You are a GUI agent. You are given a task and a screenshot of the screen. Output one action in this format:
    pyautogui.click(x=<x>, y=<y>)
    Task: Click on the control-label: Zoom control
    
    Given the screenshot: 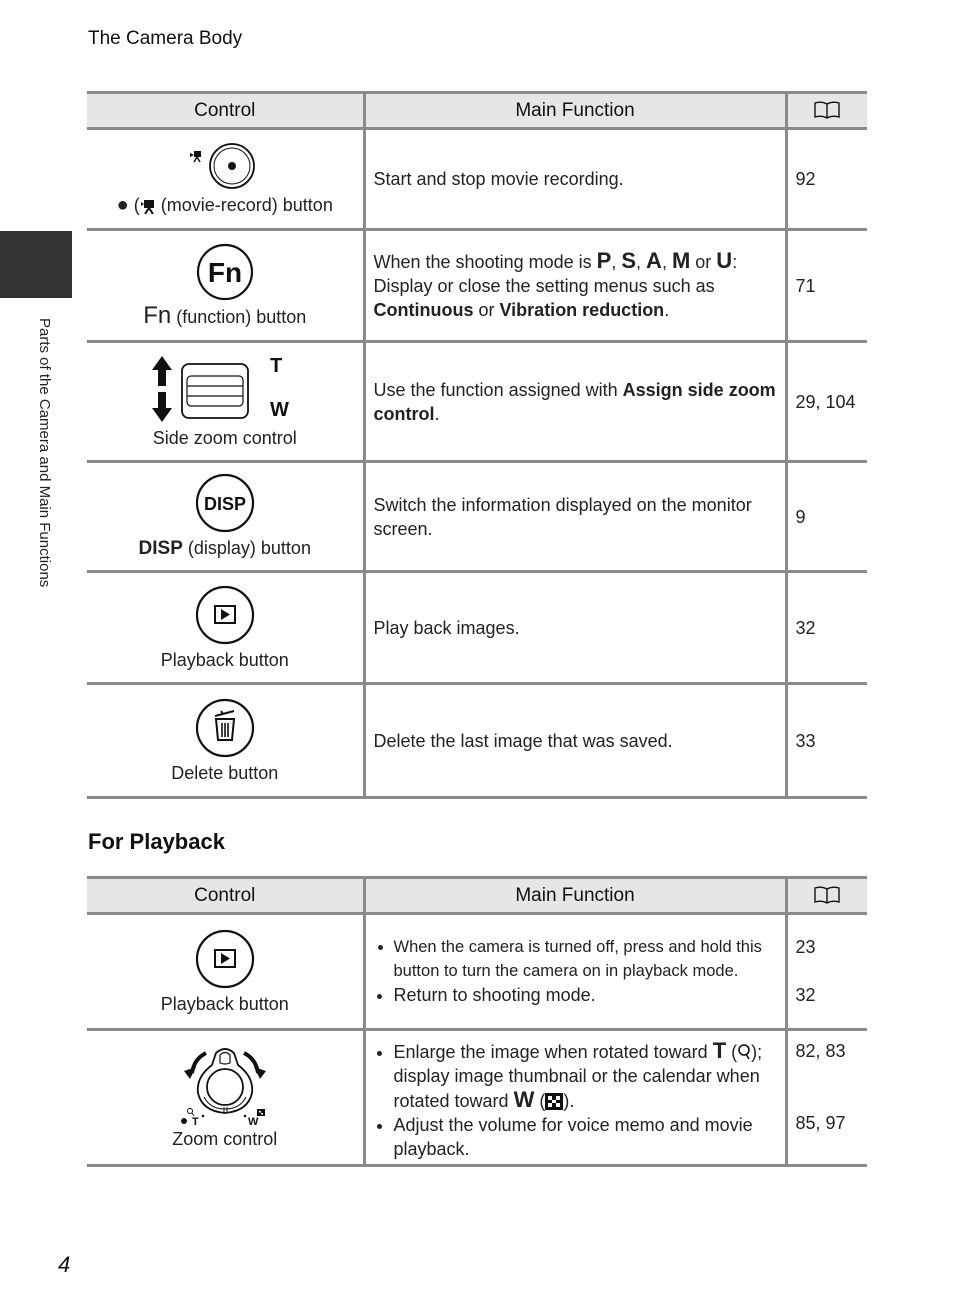 What is the action you would take?
    pyautogui.click(x=225, y=1138)
    